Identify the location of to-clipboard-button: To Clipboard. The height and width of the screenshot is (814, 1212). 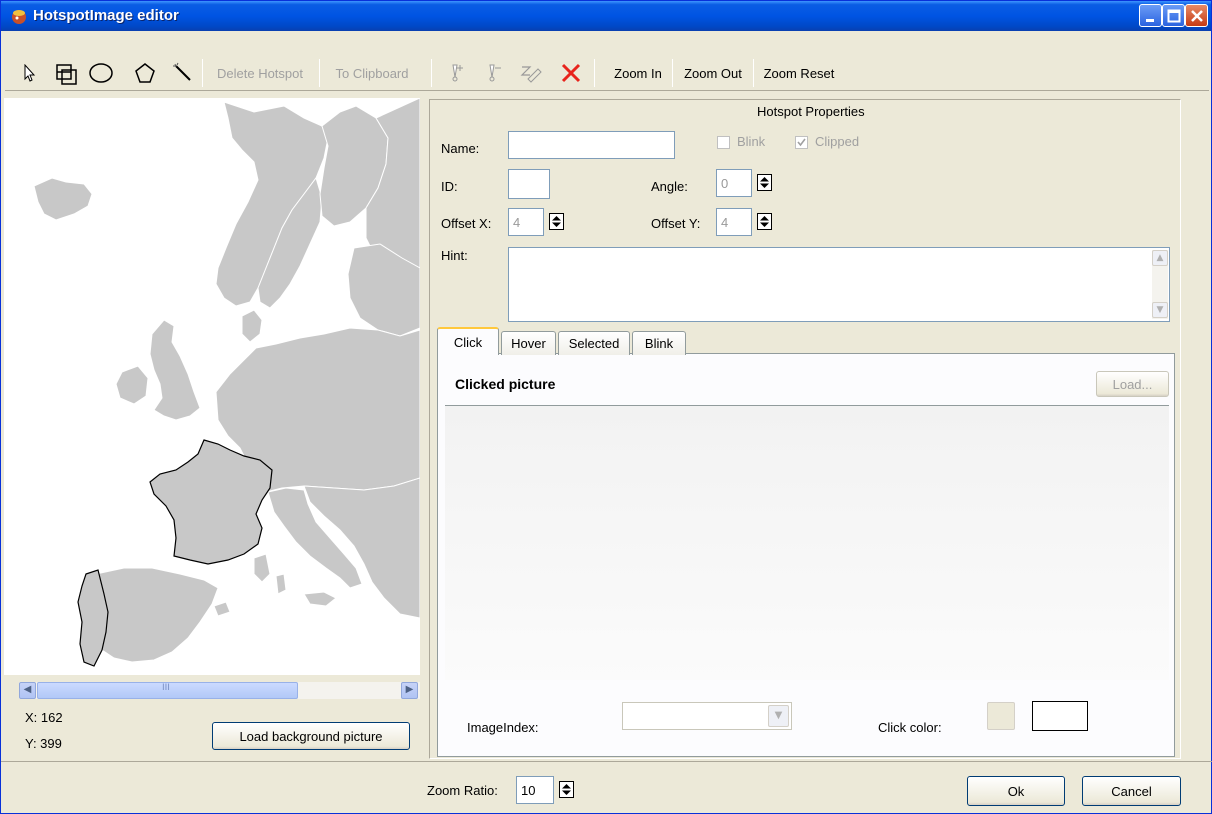
(372, 73).